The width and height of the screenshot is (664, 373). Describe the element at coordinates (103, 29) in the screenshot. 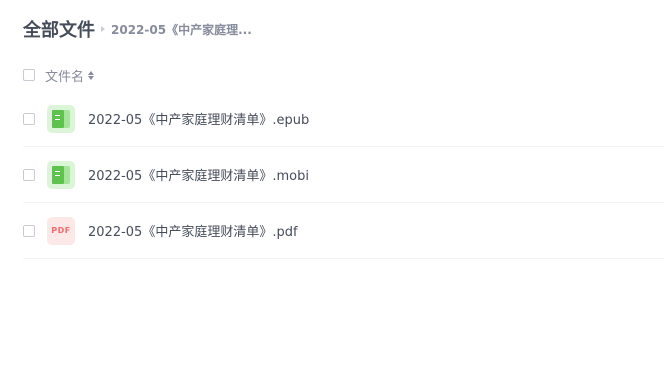

I see `breadcrumb-separator-icon` at that location.